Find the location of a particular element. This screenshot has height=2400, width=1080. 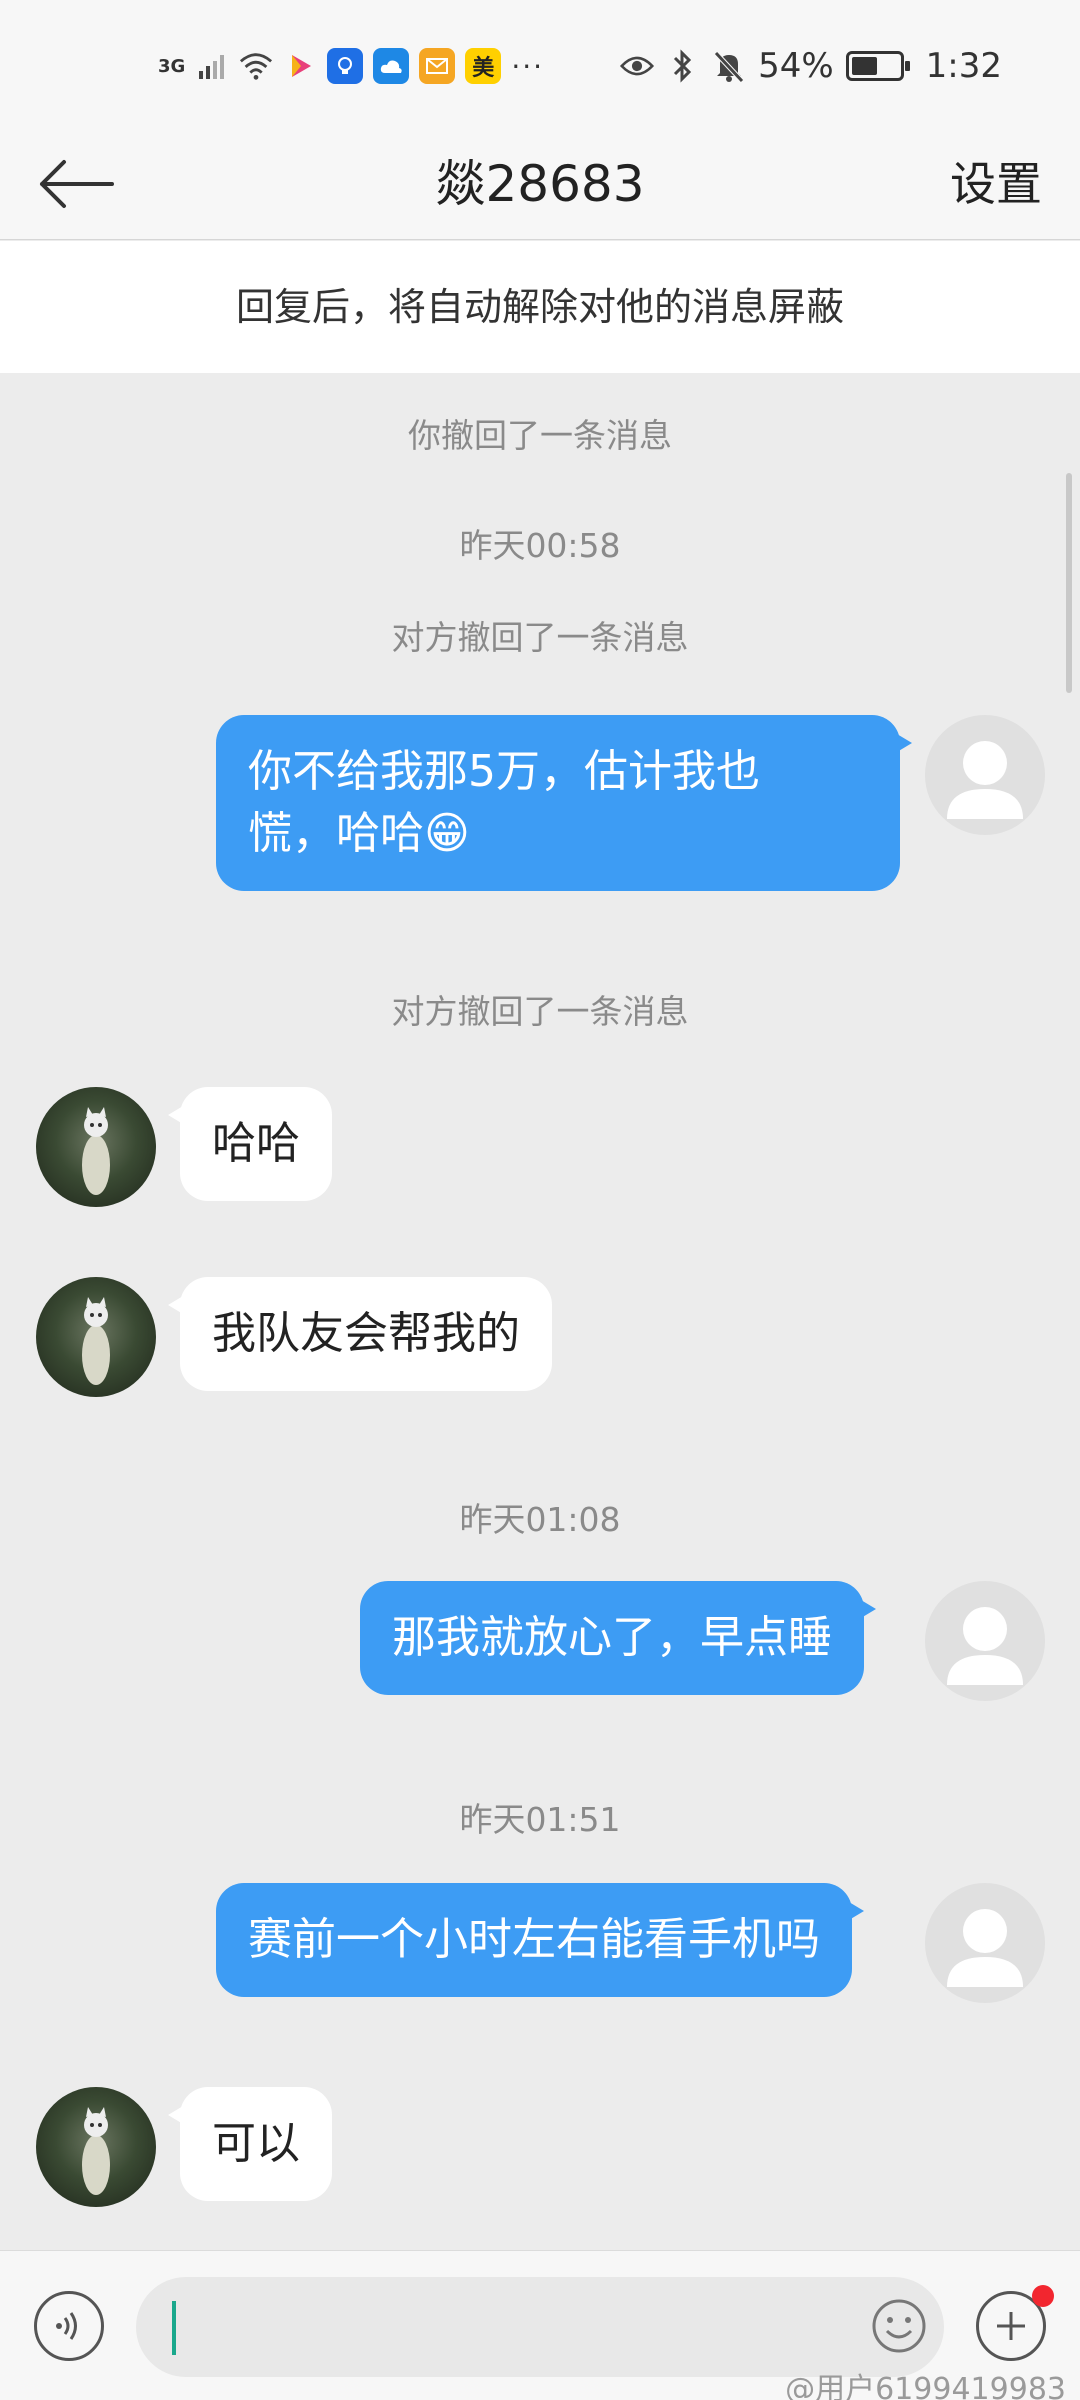

signal-icon is located at coordinates (212, 66).